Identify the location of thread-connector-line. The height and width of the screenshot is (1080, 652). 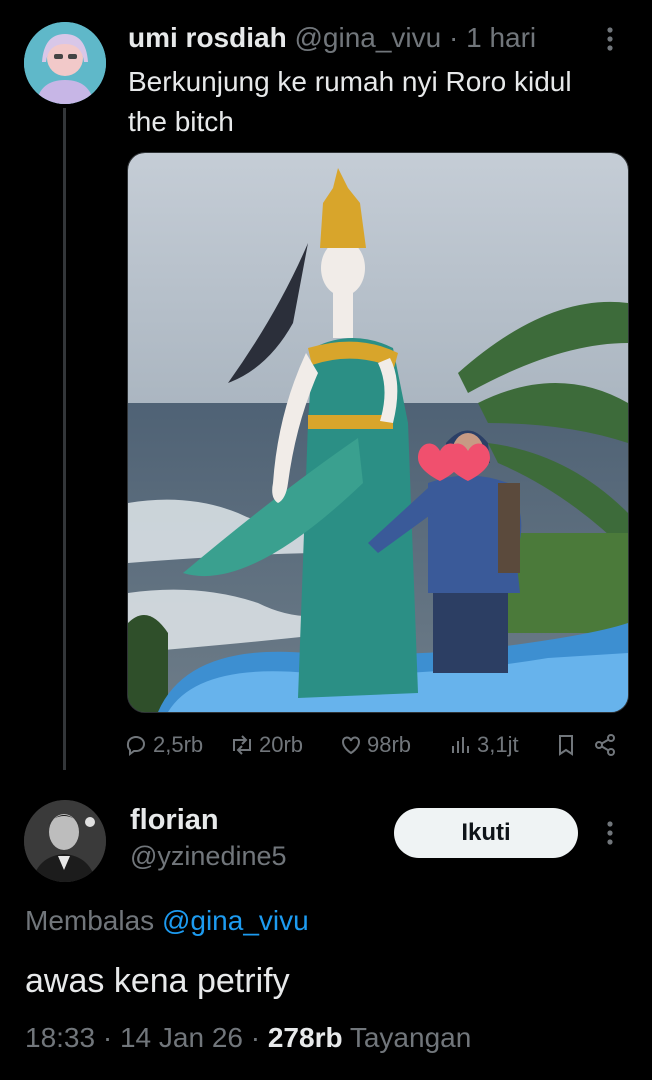
(64, 439).